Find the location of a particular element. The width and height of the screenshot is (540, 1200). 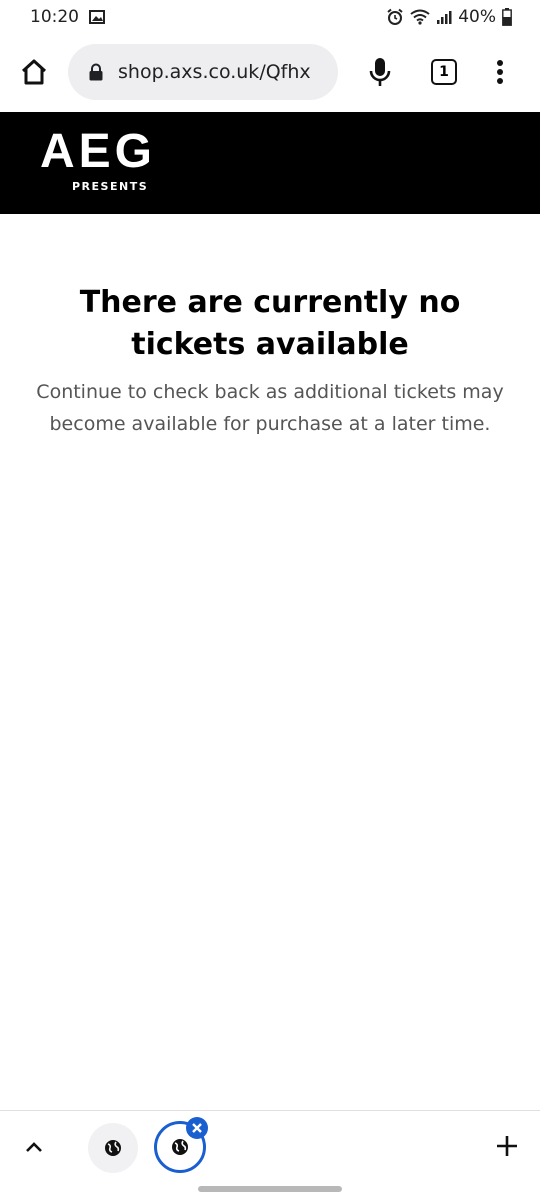

close-tab-button is located at coordinates (197, 1128).